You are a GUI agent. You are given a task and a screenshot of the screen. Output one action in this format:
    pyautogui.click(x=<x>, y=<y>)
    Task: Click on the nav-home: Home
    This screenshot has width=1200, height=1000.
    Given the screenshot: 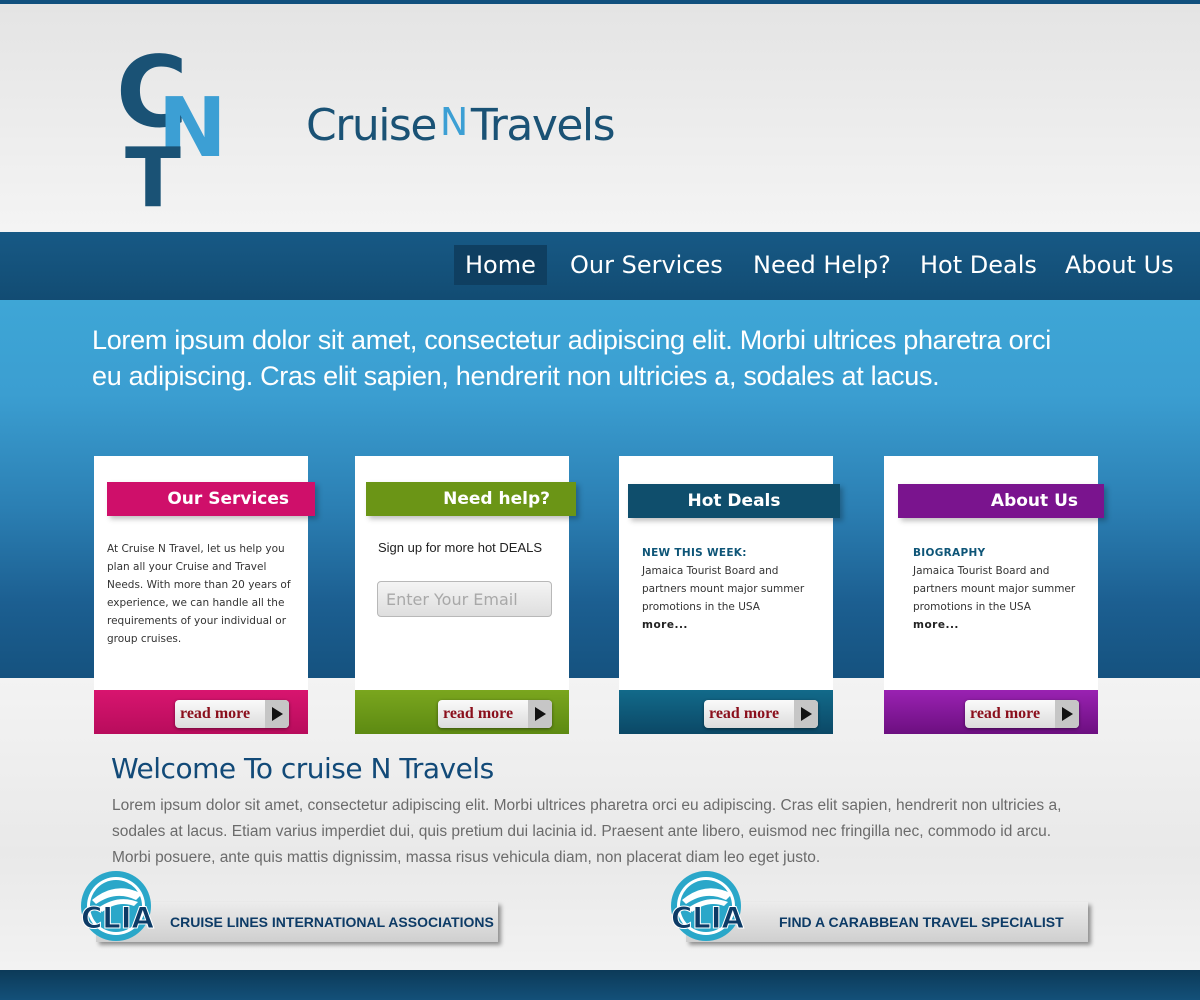 What is the action you would take?
    pyautogui.click(x=500, y=265)
    